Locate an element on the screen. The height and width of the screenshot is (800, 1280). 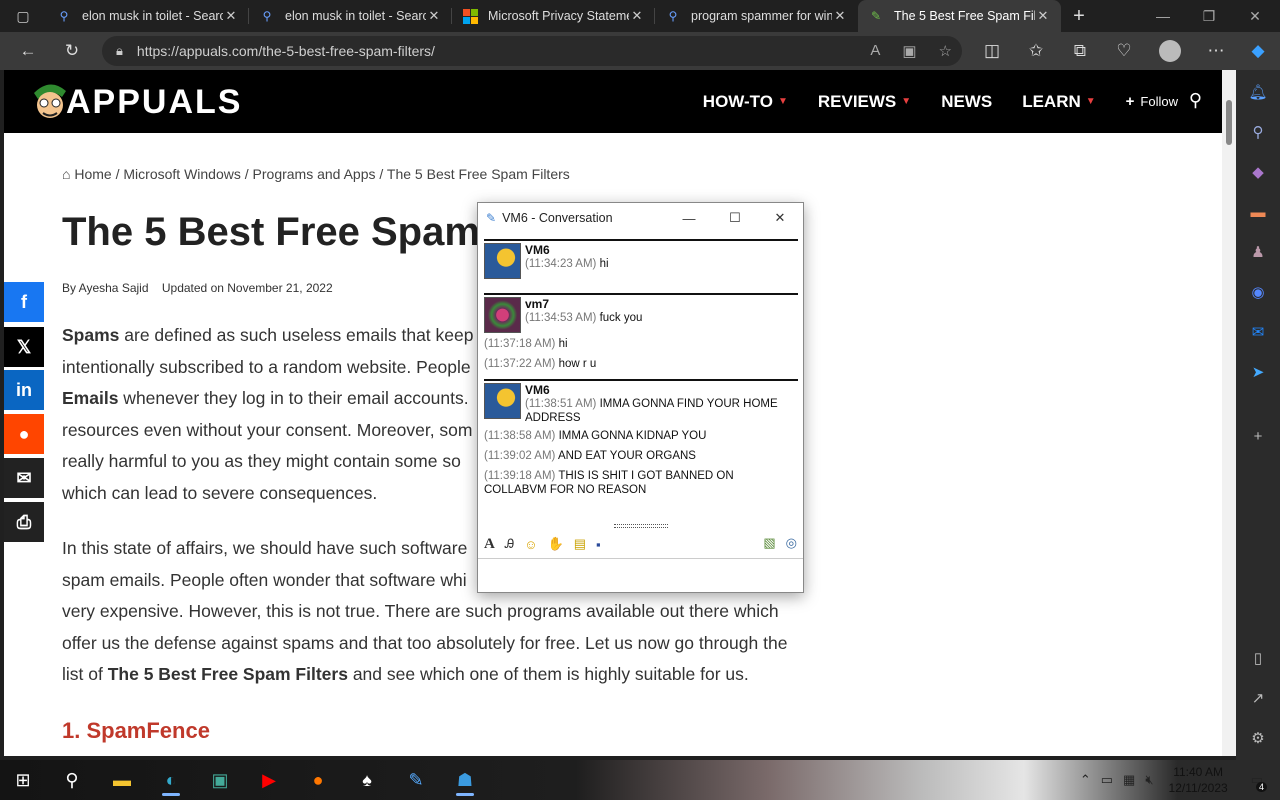
x-share-icon: 𝕏 is located at coordinates (24, 347).